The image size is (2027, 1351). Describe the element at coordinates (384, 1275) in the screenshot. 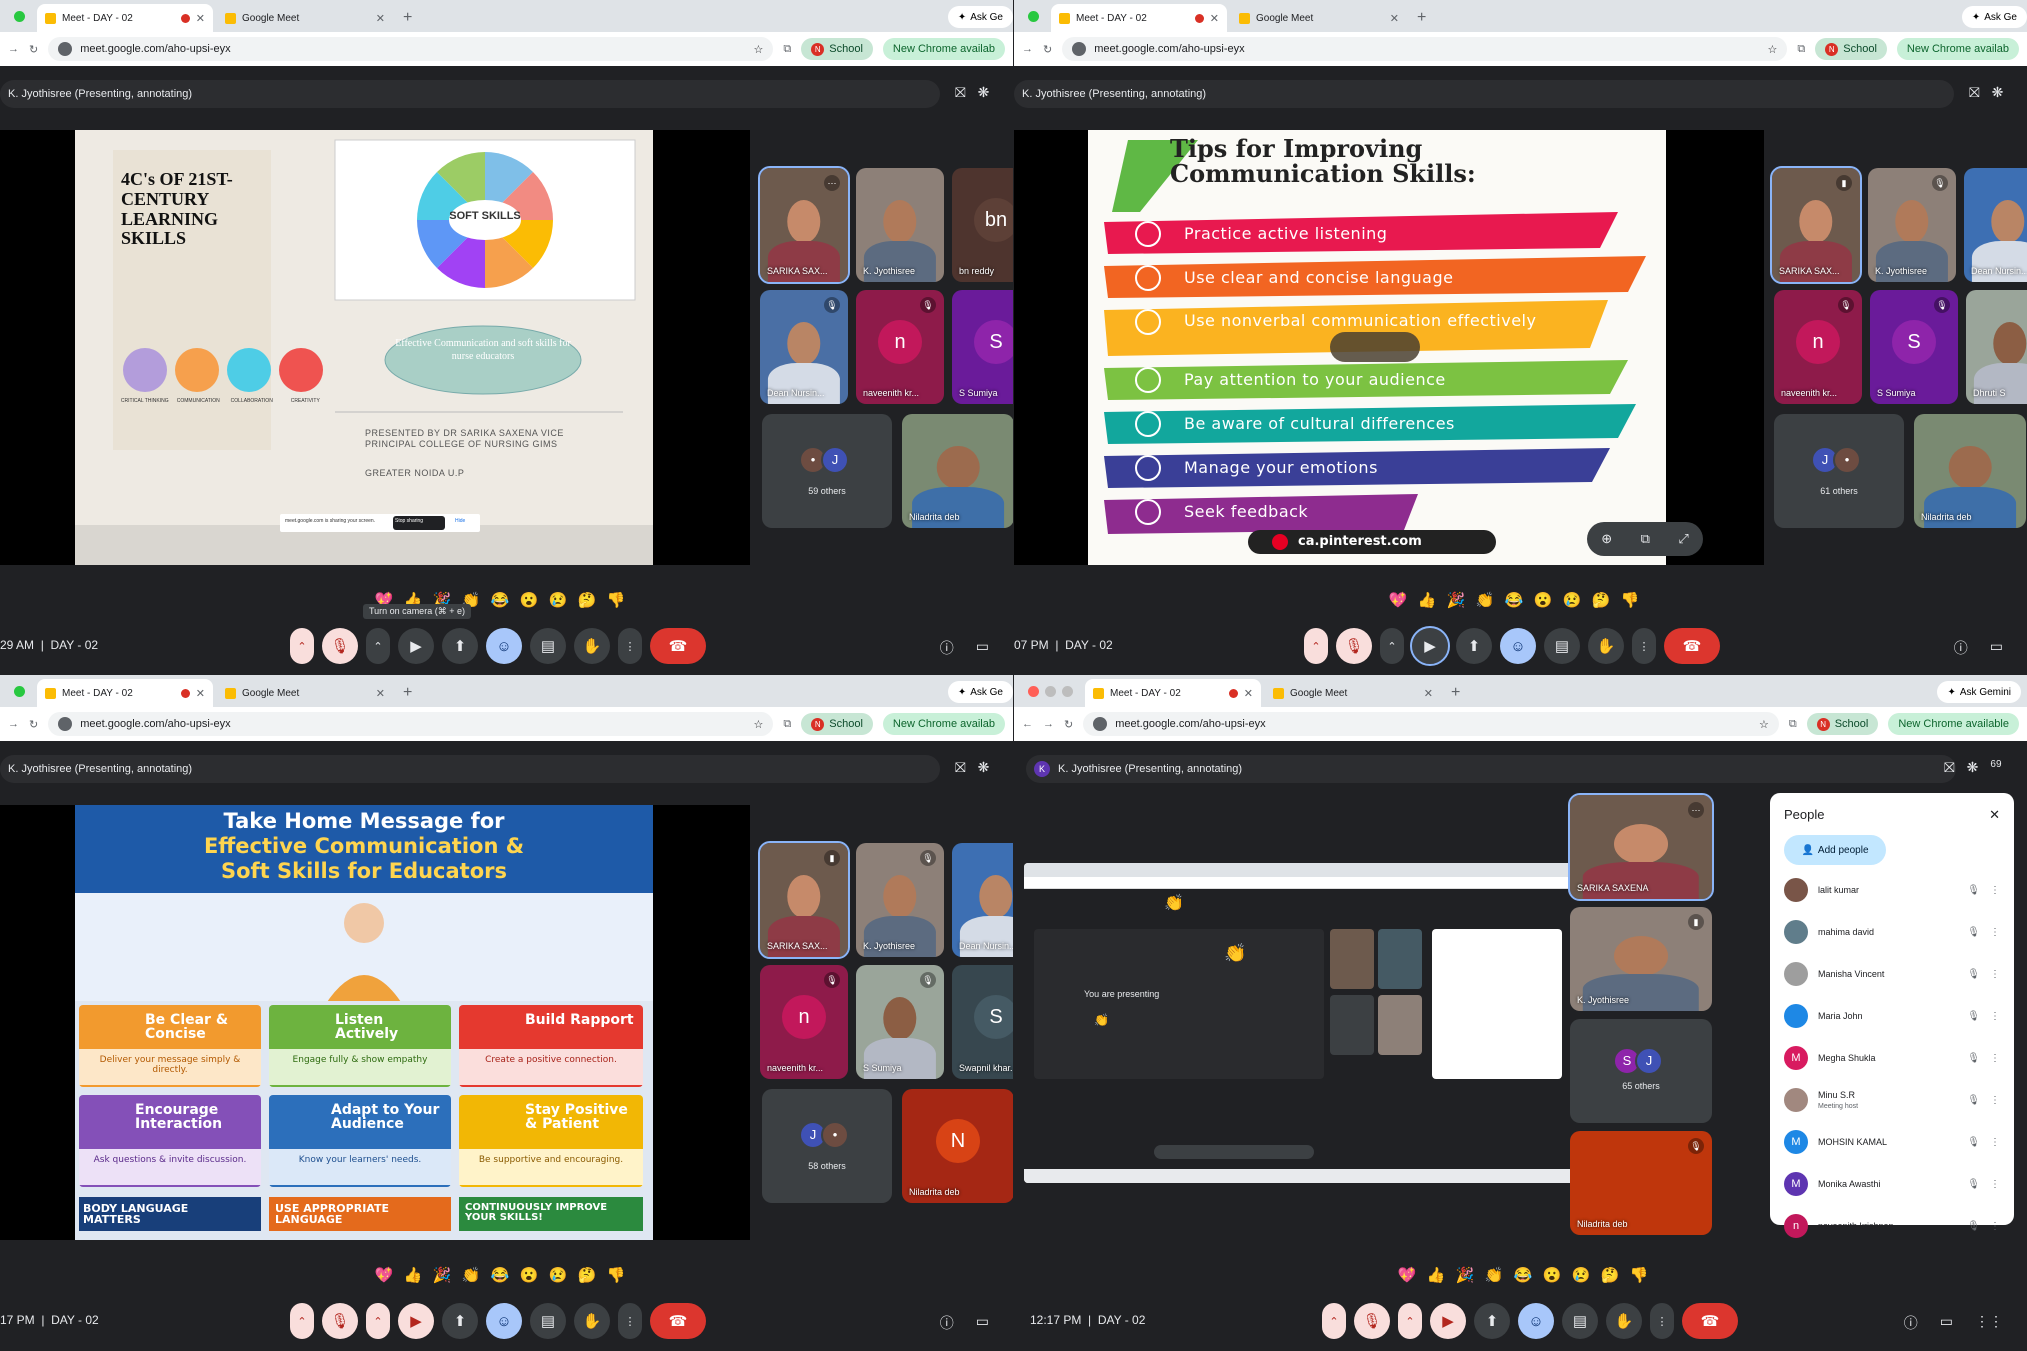

I see `reaction-heart: 💖` at that location.